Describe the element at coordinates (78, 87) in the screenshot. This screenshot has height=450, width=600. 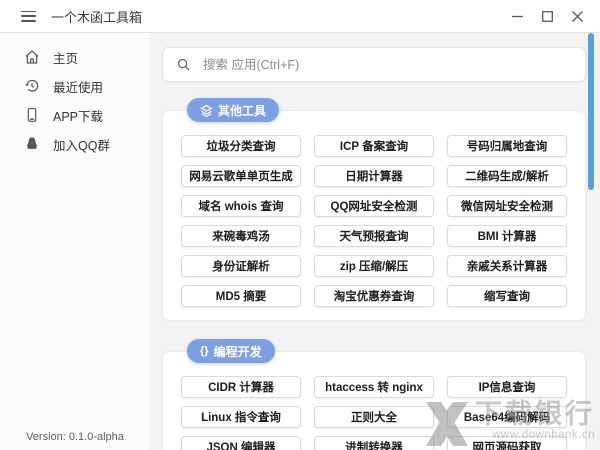
I see `sidebar-item-label: 最近使用` at that location.